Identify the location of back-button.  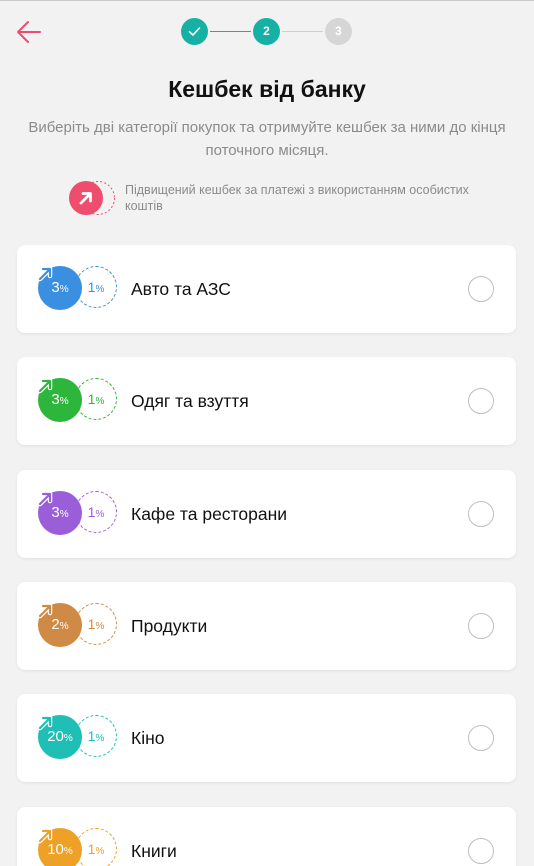
(29, 32).